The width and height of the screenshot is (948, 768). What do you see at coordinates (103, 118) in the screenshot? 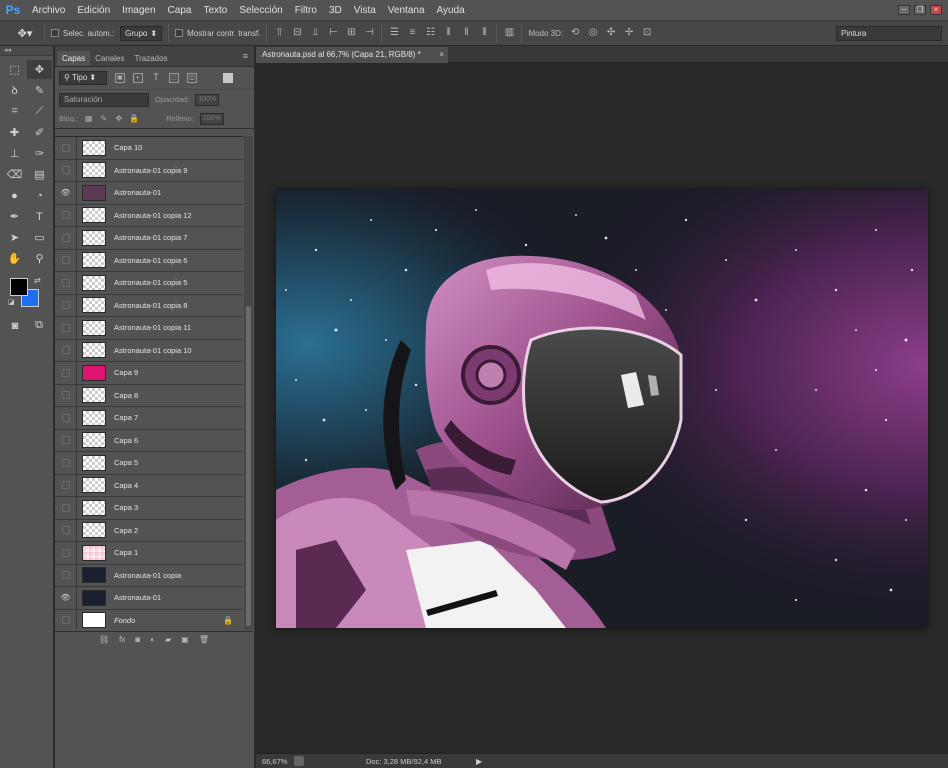
I see `lock-pixels-icon: ✎` at bounding box center [103, 118].